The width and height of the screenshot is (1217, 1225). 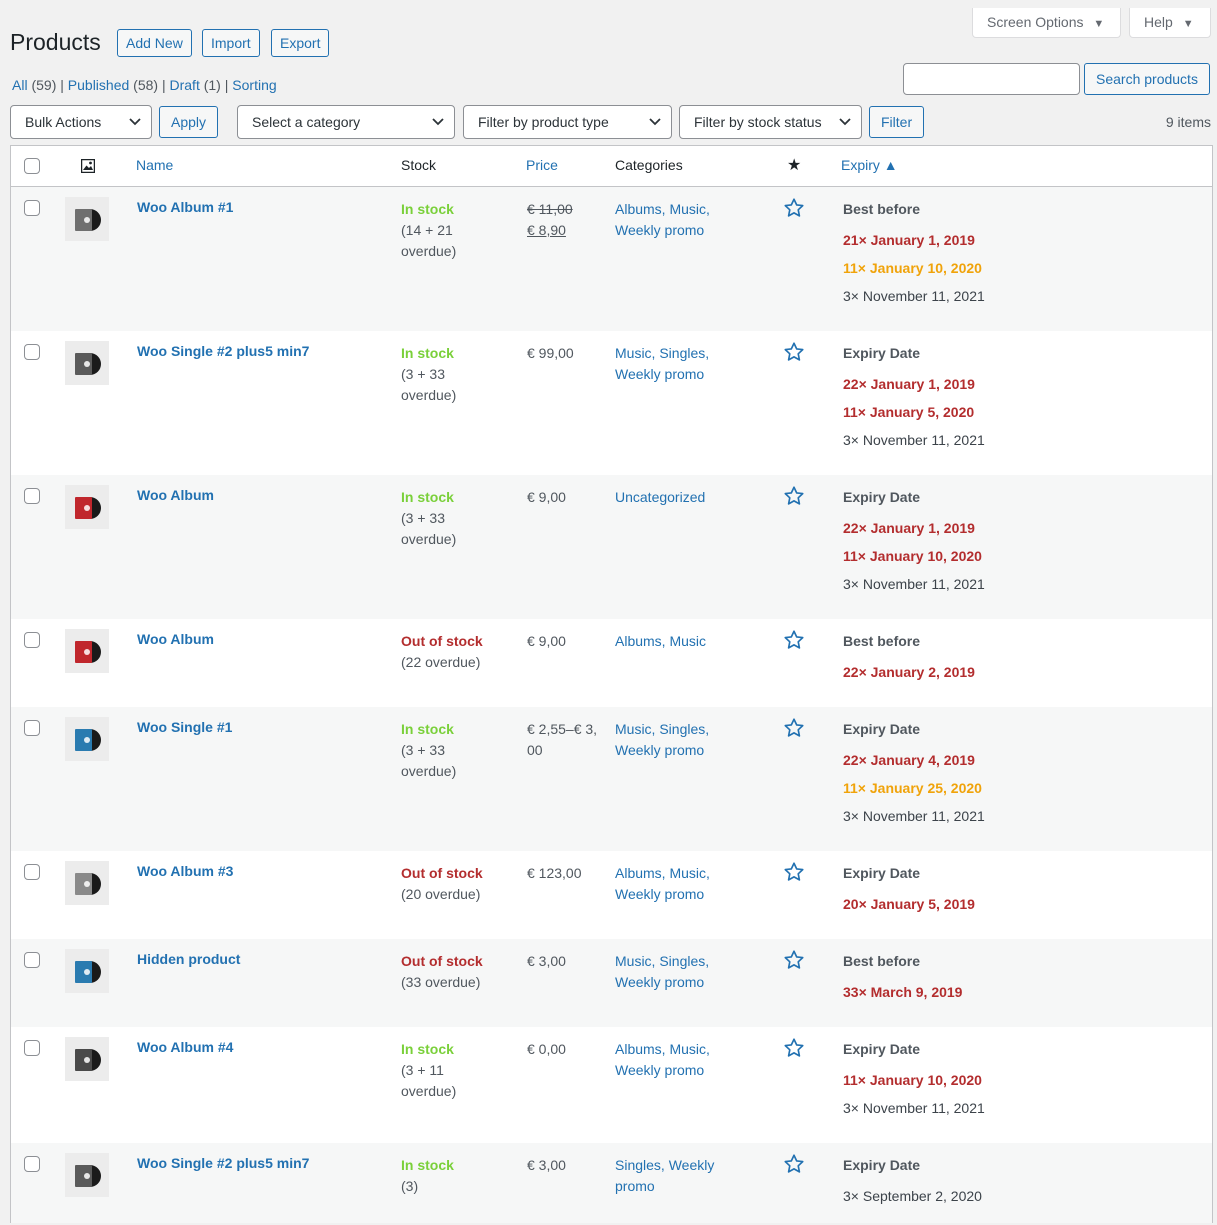 What do you see at coordinates (564, 740) in the screenshot?
I see `price-cell: € 2,55–€ 3,00` at bounding box center [564, 740].